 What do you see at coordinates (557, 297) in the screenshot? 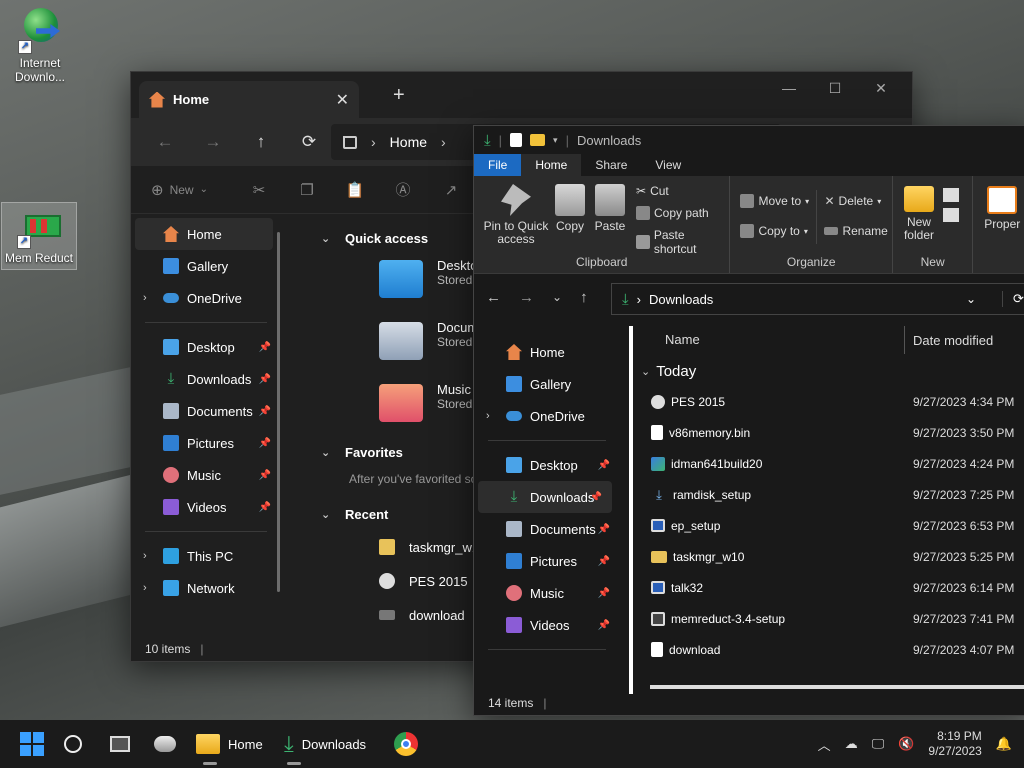
I see `recent-locations-button: ⌄` at bounding box center [557, 297].